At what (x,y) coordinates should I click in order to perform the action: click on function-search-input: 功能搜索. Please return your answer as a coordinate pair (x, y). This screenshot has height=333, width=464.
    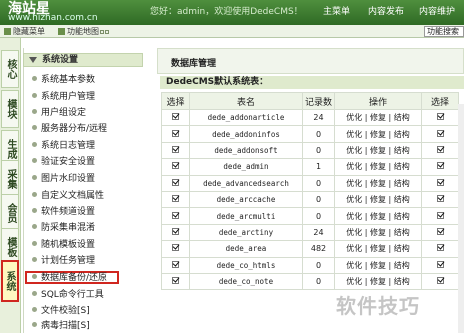
    Looking at the image, I should click on (444, 31).